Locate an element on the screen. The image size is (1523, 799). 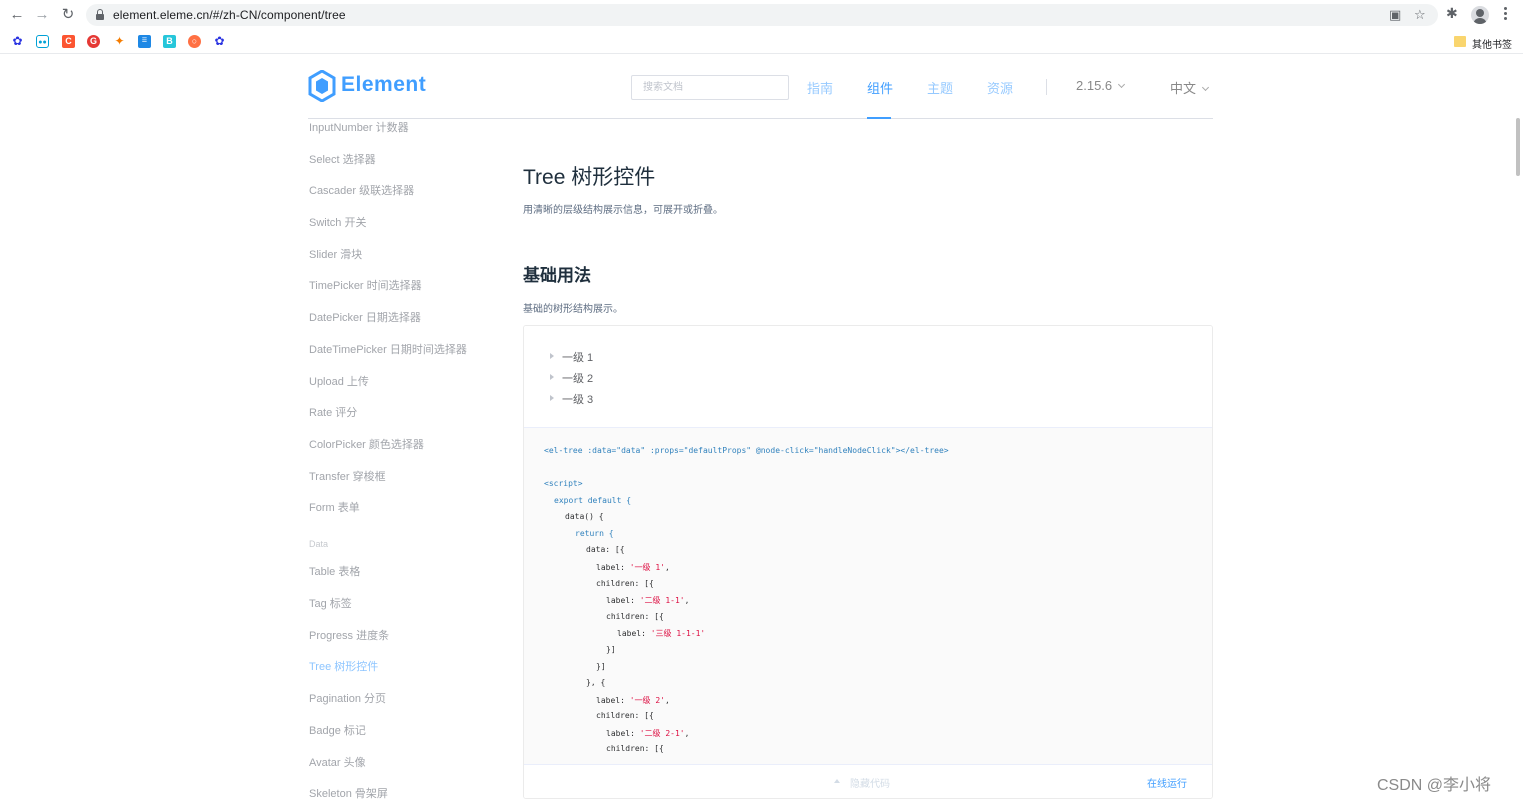
sidebar-item-tag: Tag 标签 is located at coordinates (330, 603).